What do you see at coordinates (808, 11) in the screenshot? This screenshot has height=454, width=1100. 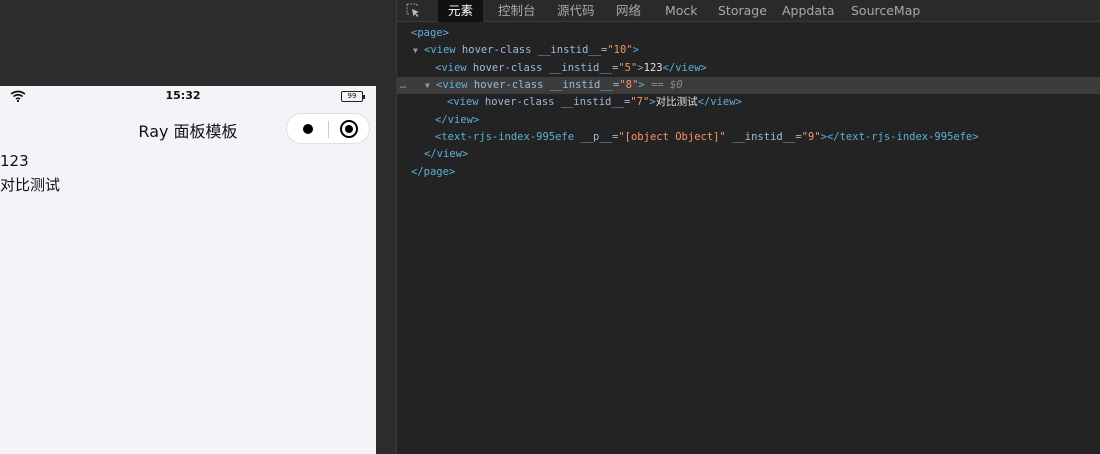 I see `tab-appdata: Appdata` at bounding box center [808, 11].